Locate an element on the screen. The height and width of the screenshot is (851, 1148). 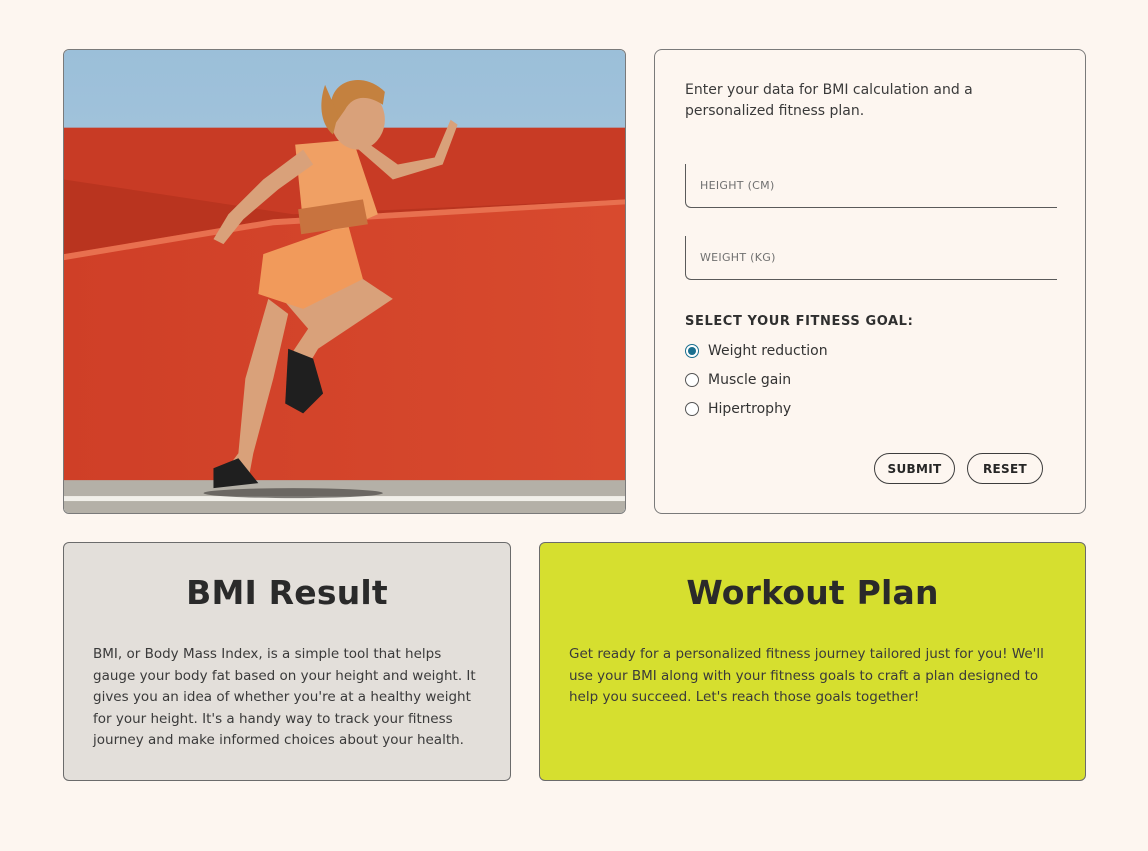
goal-option-weight-reduction: Weight reduction is located at coordinates (756, 351).